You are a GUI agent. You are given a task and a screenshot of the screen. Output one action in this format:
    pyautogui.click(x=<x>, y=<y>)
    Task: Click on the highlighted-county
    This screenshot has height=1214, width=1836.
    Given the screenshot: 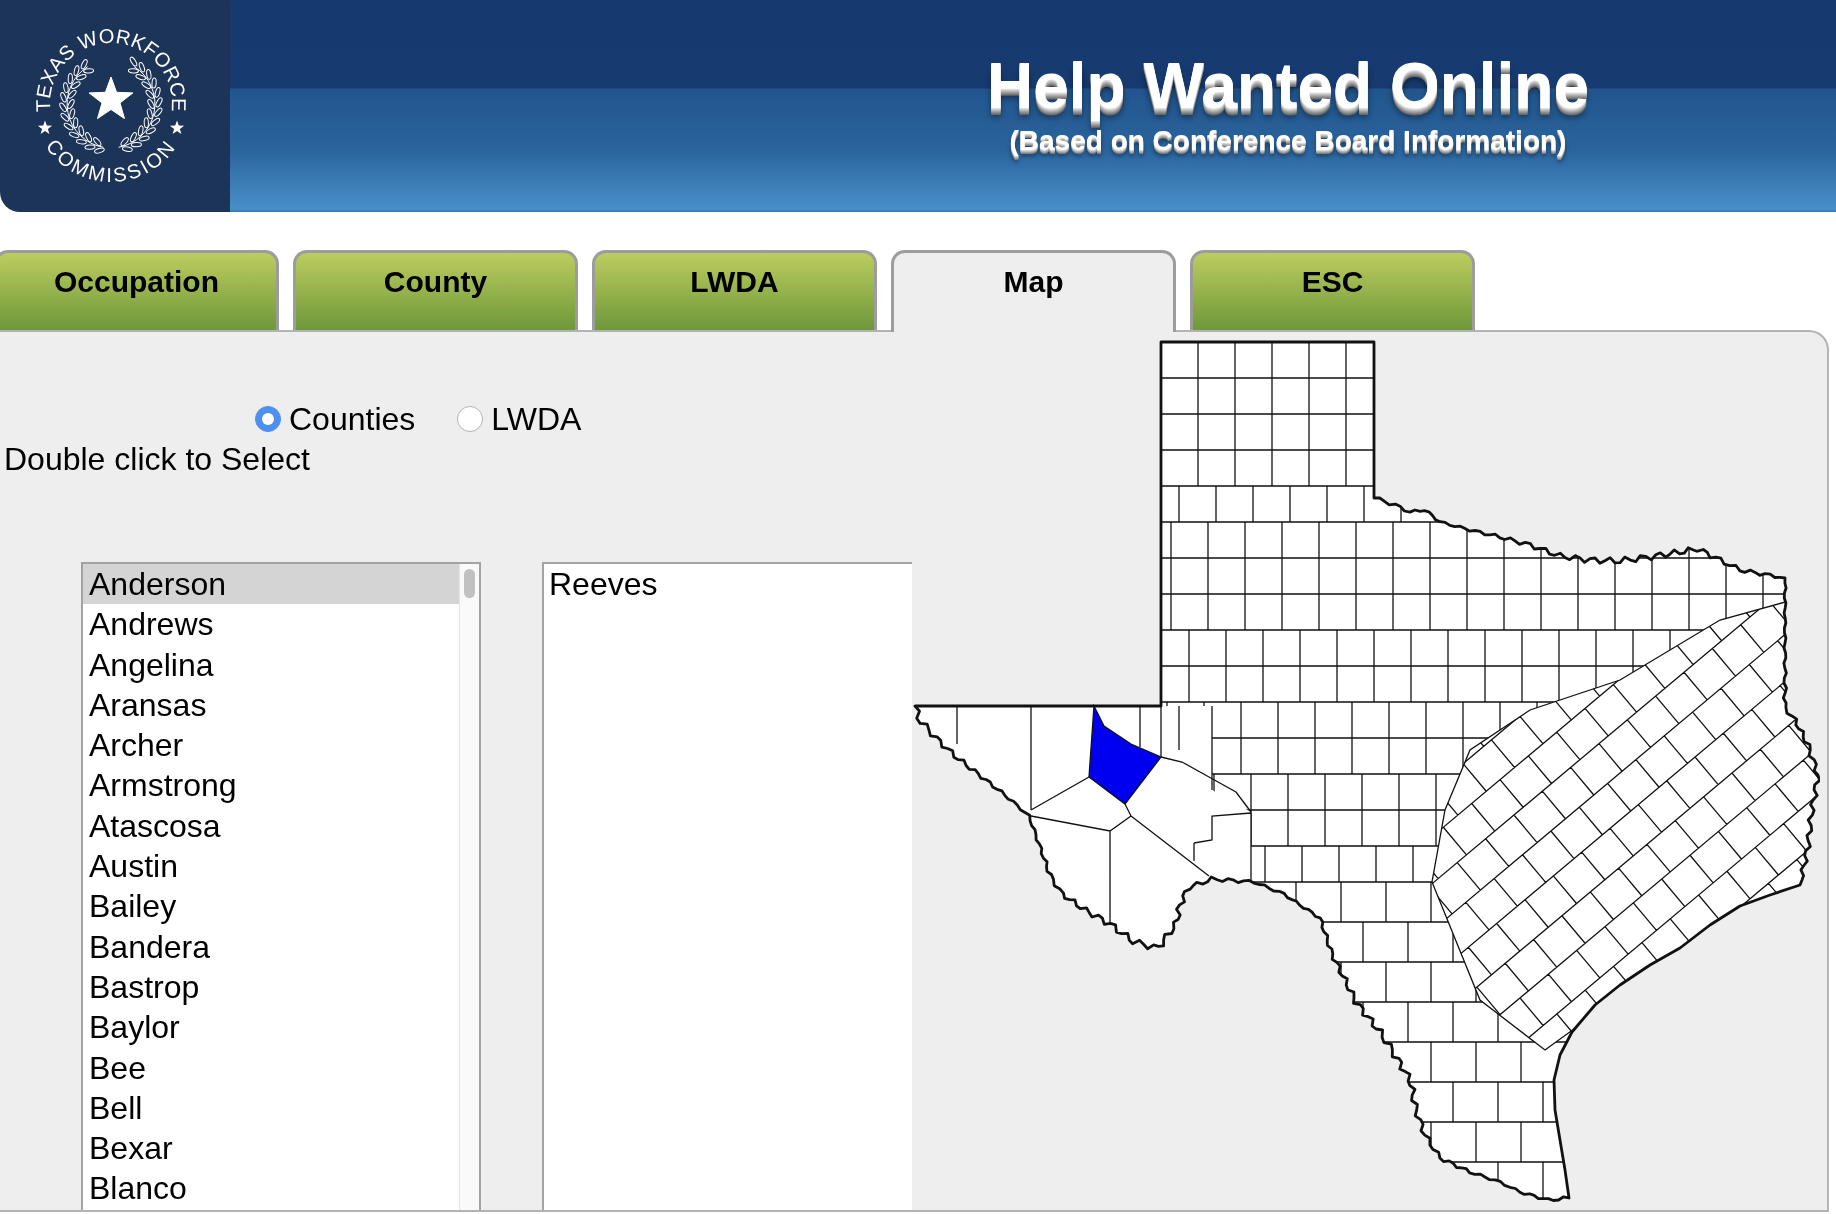 What is the action you would take?
    pyautogui.click(x=1125, y=754)
    